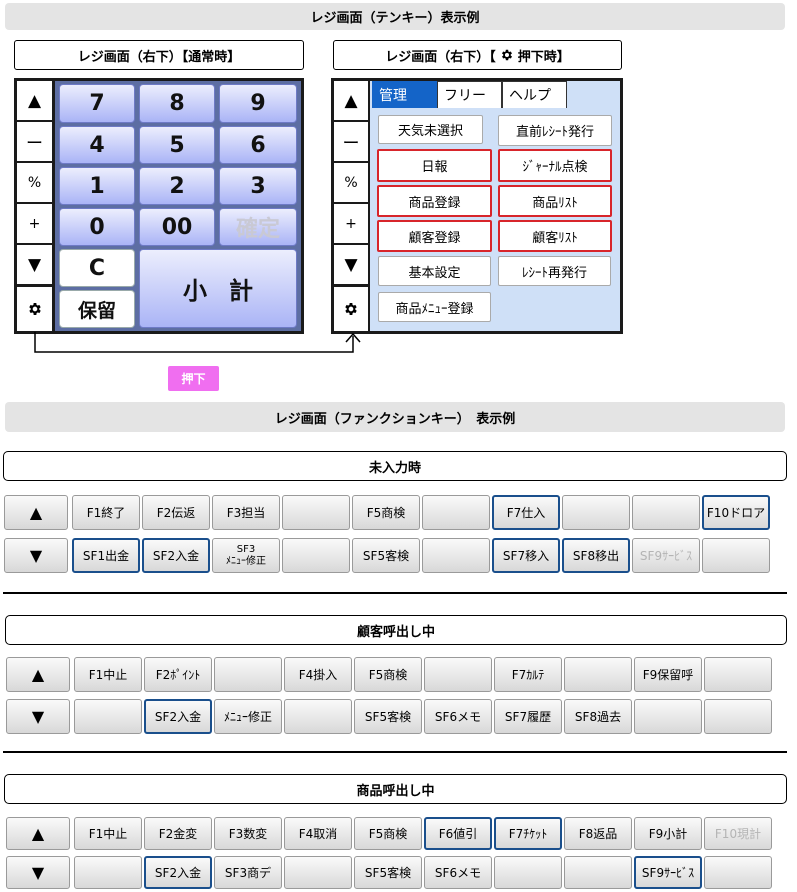  I want to click on function-key-button: F4取消, so click(318, 833).